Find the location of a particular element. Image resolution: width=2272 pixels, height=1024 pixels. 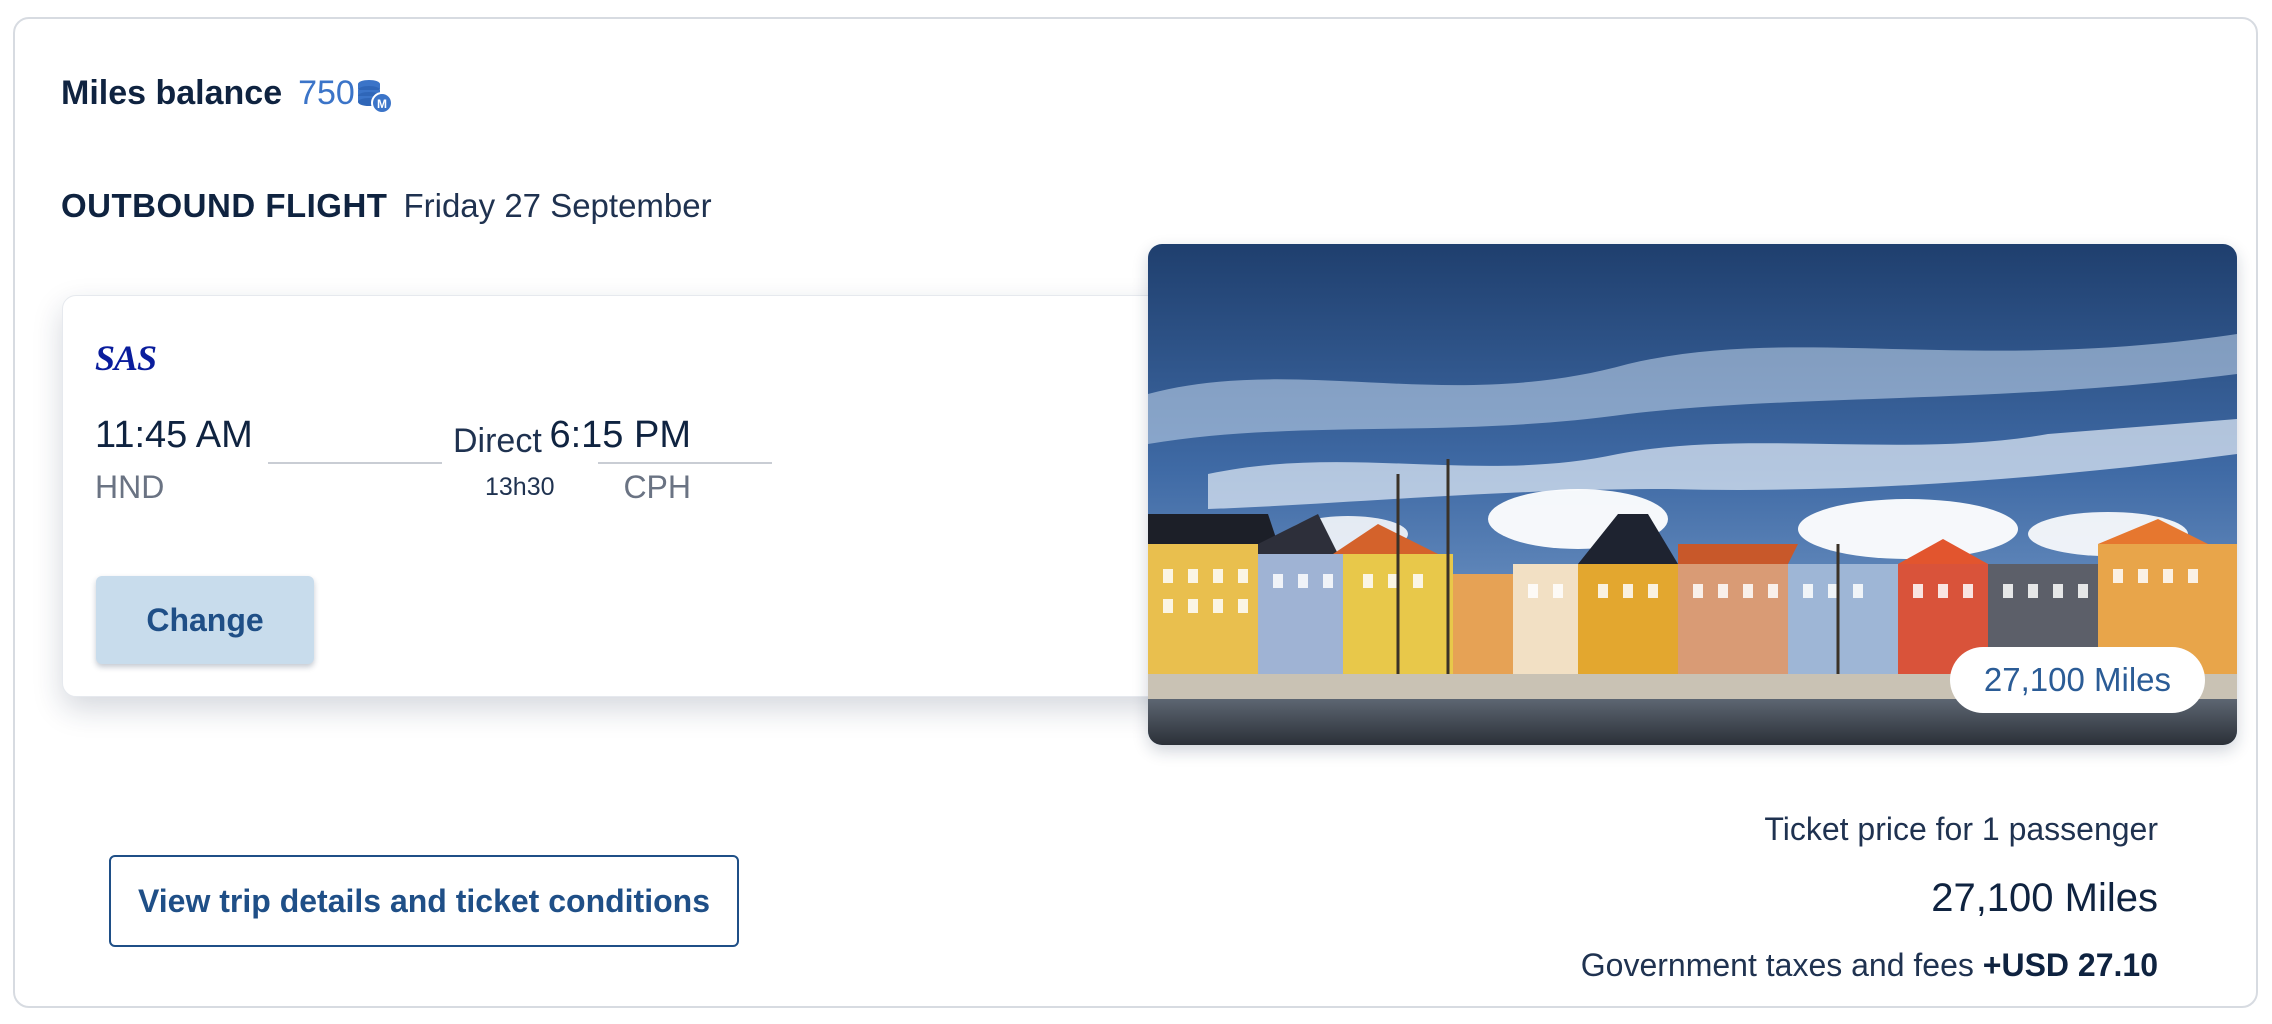

outbound-label: OUTBOUND FLIGHT is located at coordinates (224, 205).